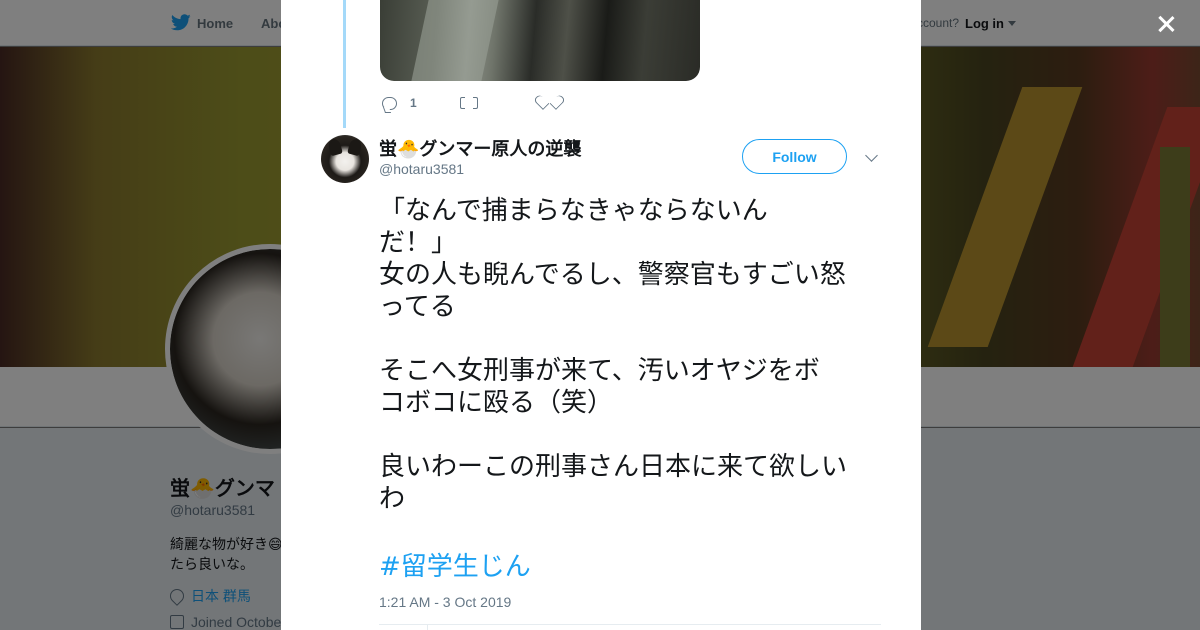 The image size is (1200, 630). I want to click on tweet-text-line: コボコに殴る（笑）, so click(496, 403).